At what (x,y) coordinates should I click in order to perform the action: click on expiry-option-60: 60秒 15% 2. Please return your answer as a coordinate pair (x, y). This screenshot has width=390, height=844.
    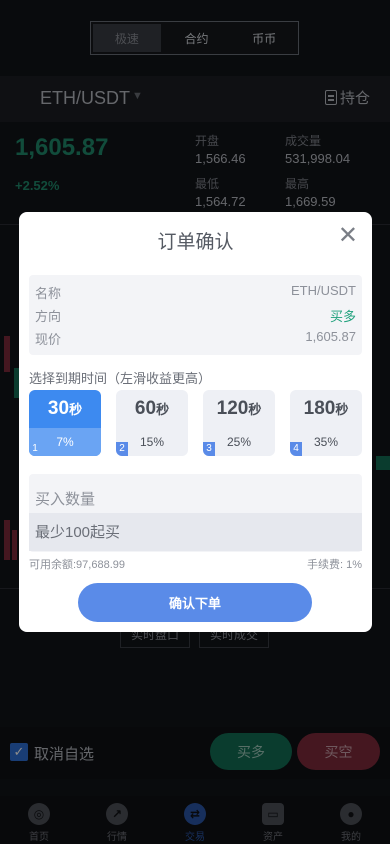
    Looking at the image, I should click on (152, 423).